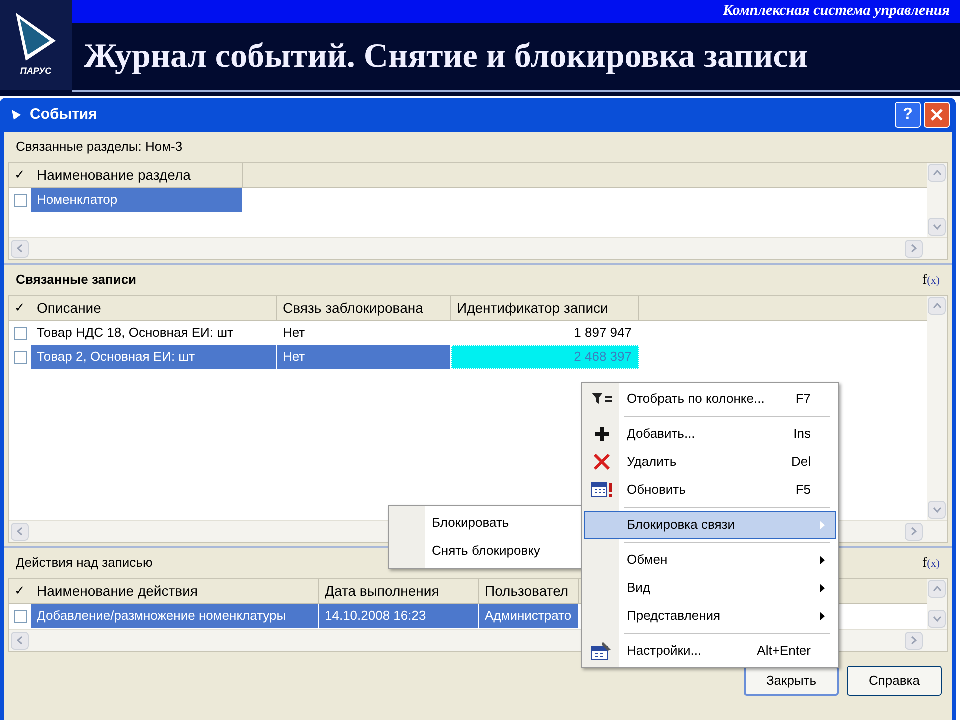 The width and height of the screenshot is (960, 720). I want to click on settings-icon, so click(602, 651).